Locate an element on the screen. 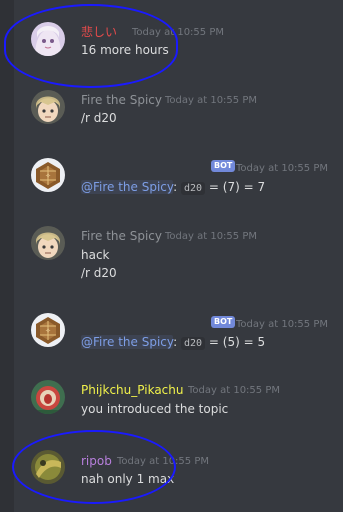 The image size is (343, 512). author-name: 悲しい is located at coordinates (99, 32).